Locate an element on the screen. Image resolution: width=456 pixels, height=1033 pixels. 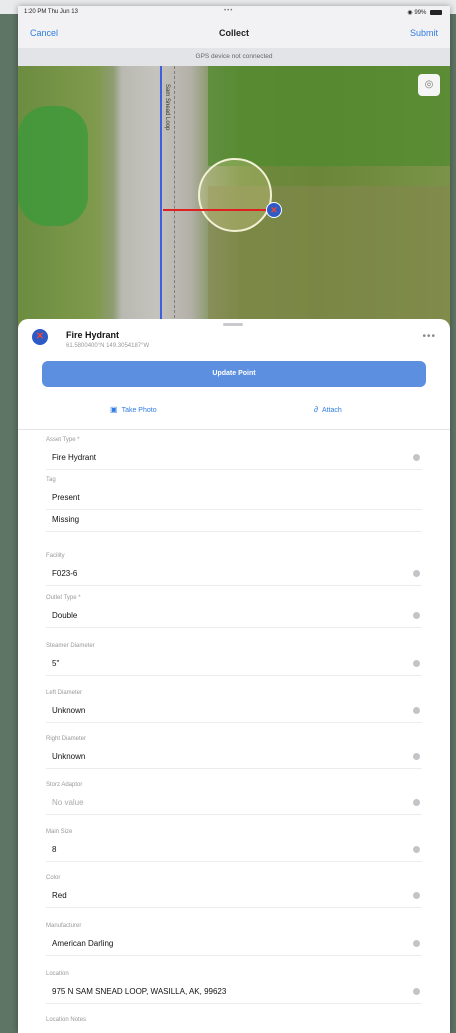
fire-hydrant-icon: ✕ is located at coordinates (40, 337).